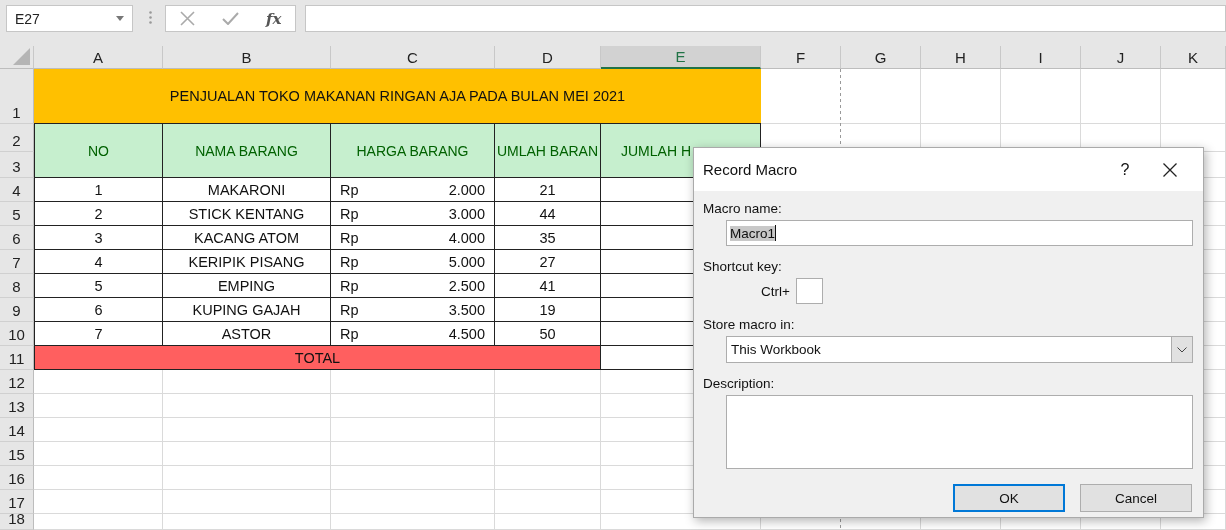  I want to click on row-header: 8, so click(17, 286).